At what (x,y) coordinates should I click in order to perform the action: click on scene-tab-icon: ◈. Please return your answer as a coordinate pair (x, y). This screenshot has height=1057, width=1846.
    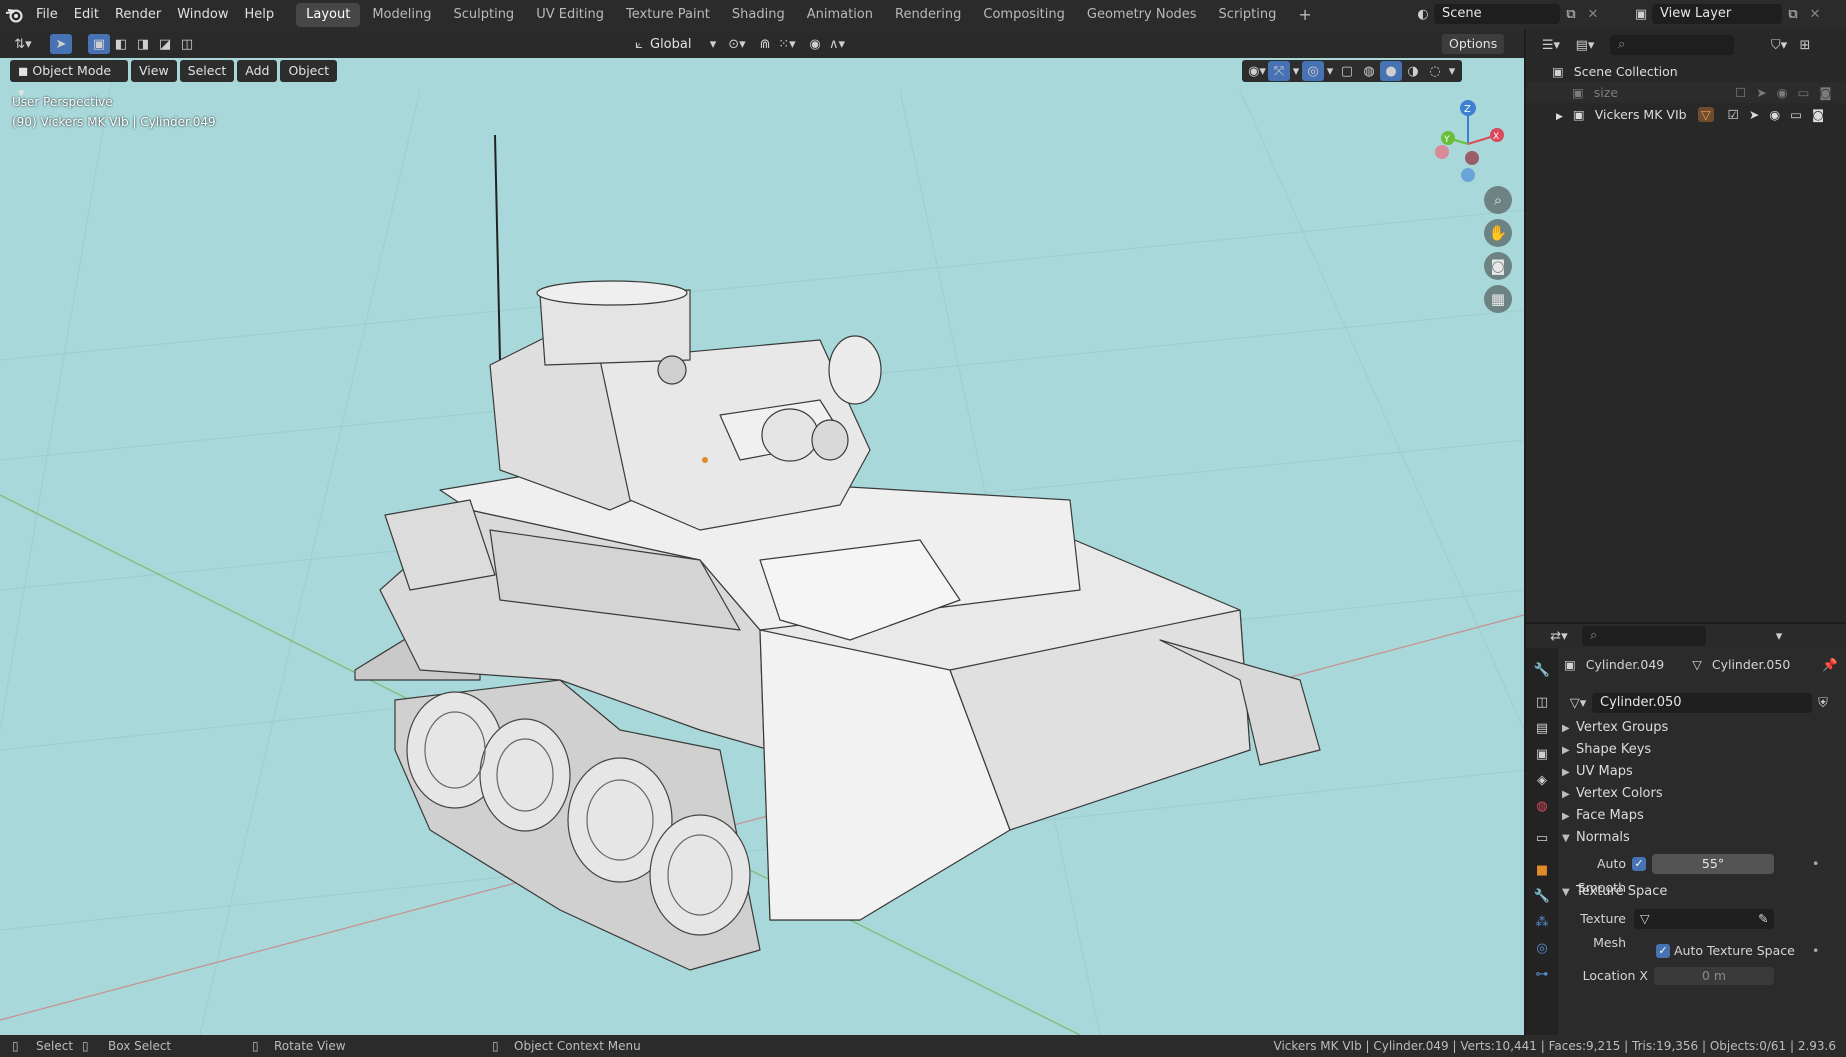
    Looking at the image, I should click on (1542, 780).